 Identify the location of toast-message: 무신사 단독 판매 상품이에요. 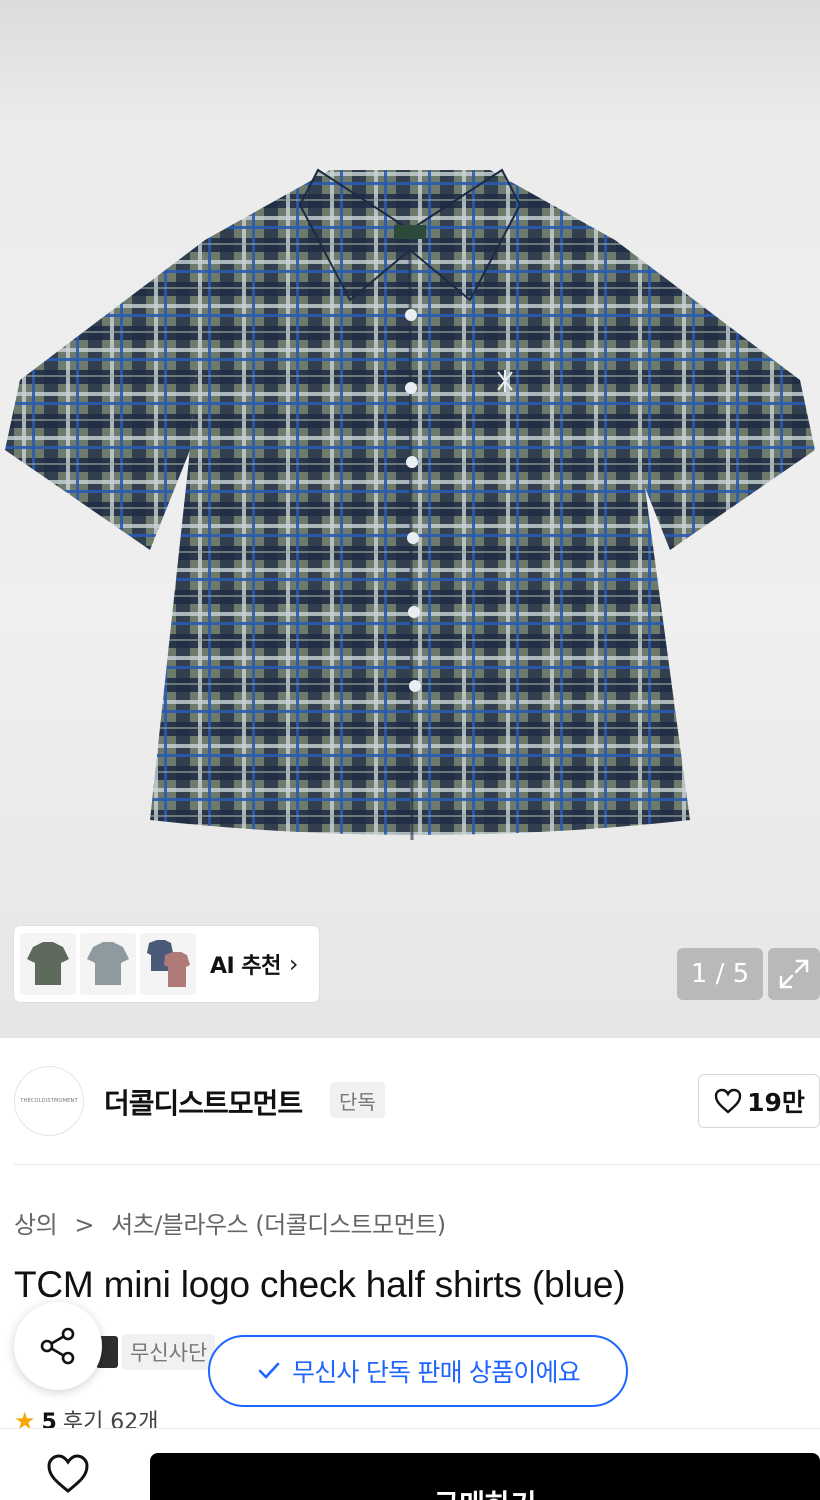
(436, 1372).